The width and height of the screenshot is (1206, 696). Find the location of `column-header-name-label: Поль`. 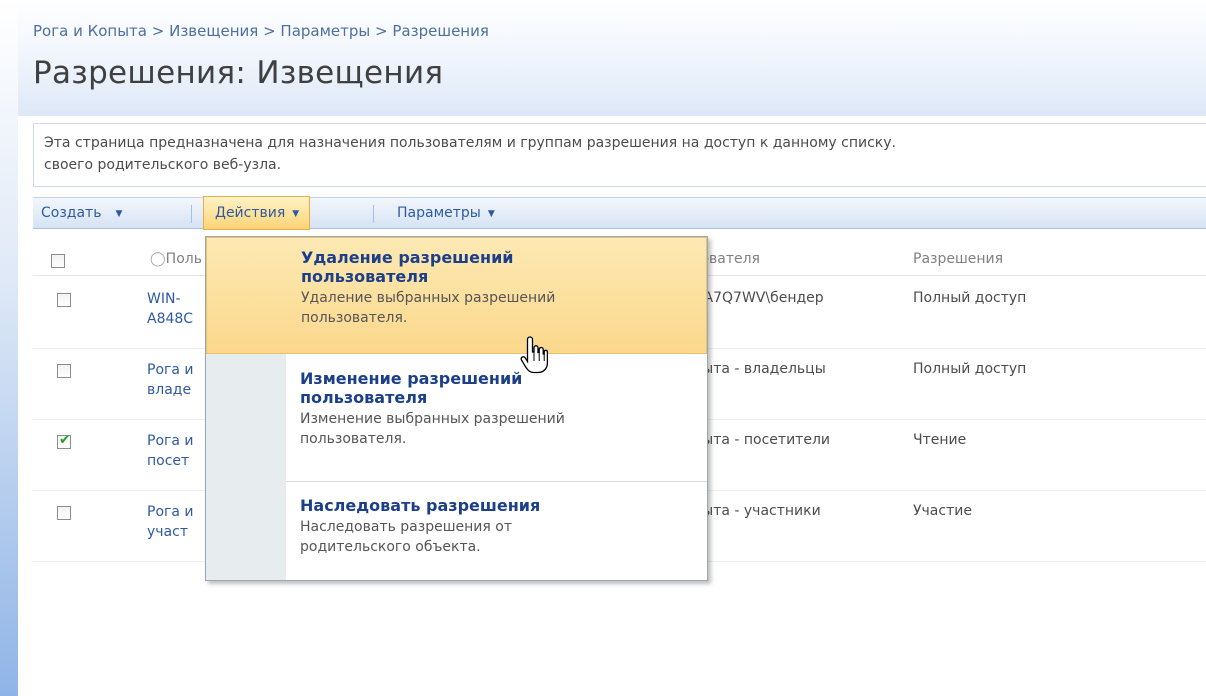

column-header-name-label: Поль is located at coordinates (183, 259).